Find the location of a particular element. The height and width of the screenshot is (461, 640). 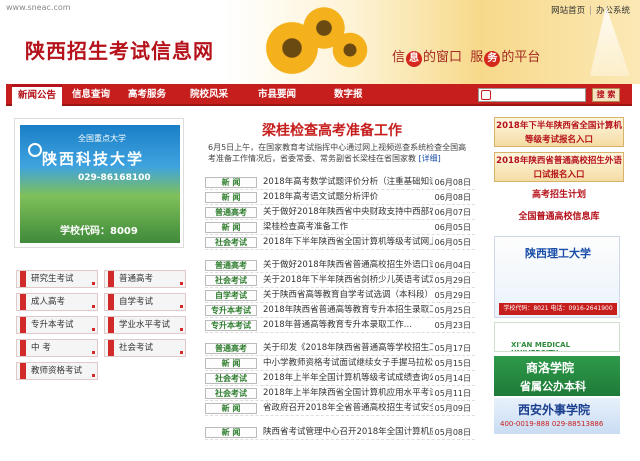

tab-college: 院校风采 is located at coordinates (209, 95).